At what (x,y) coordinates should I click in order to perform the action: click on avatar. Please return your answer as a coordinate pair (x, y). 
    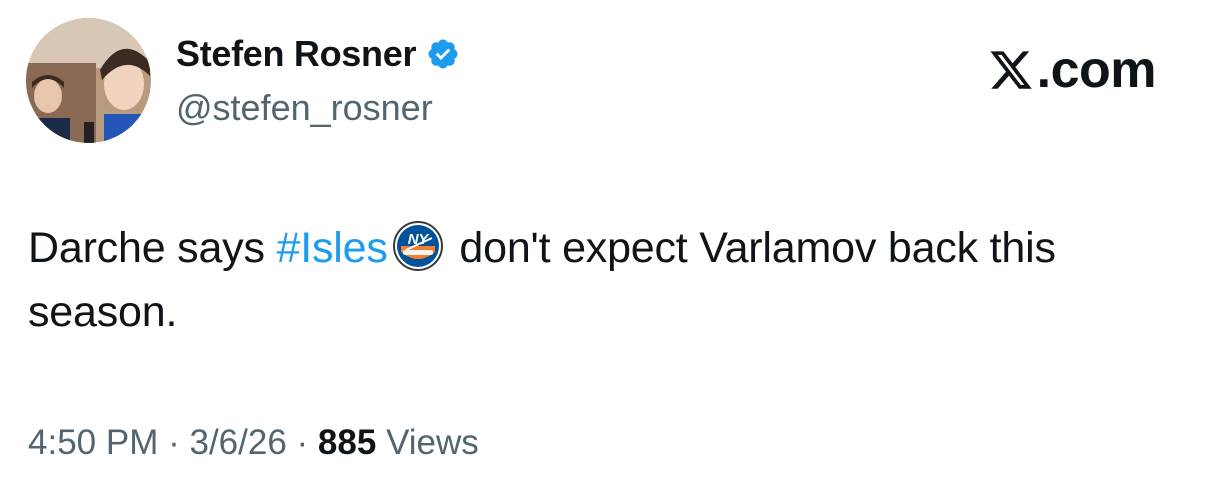
    Looking at the image, I should click on (88, 80).